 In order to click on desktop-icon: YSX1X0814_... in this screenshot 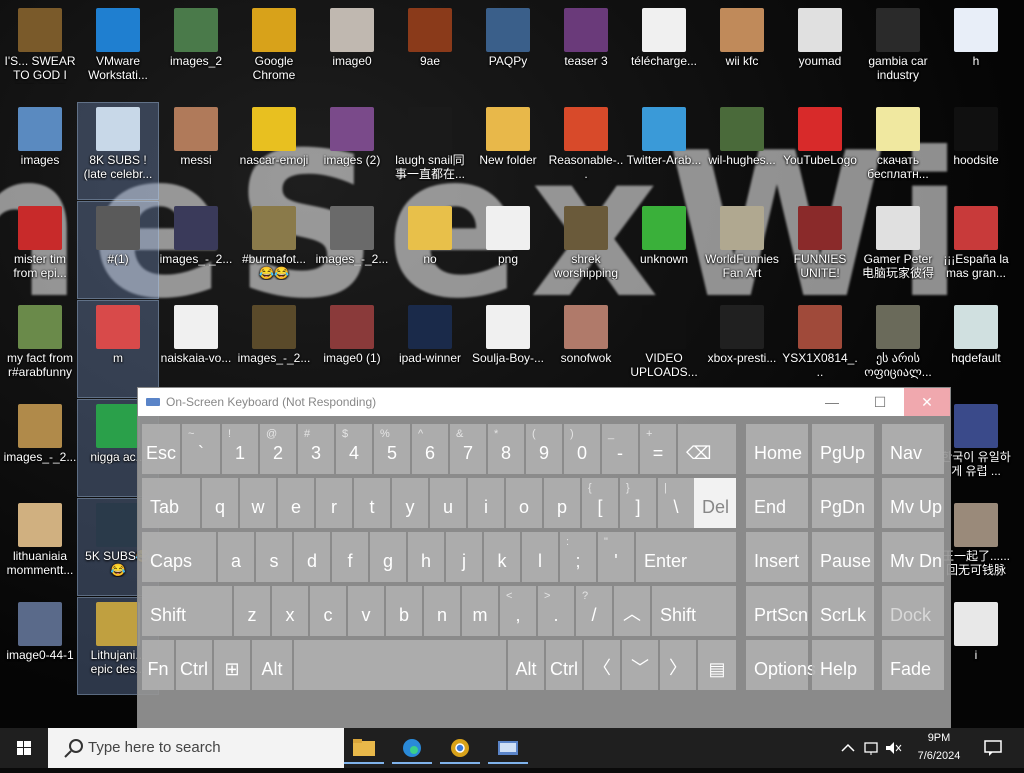, I will do `click(820, 349)`.